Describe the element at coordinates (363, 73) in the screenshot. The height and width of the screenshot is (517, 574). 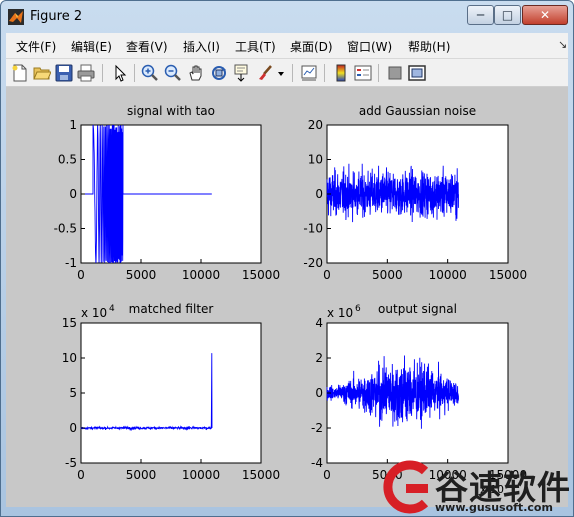
I see `legend-icon` at that location.